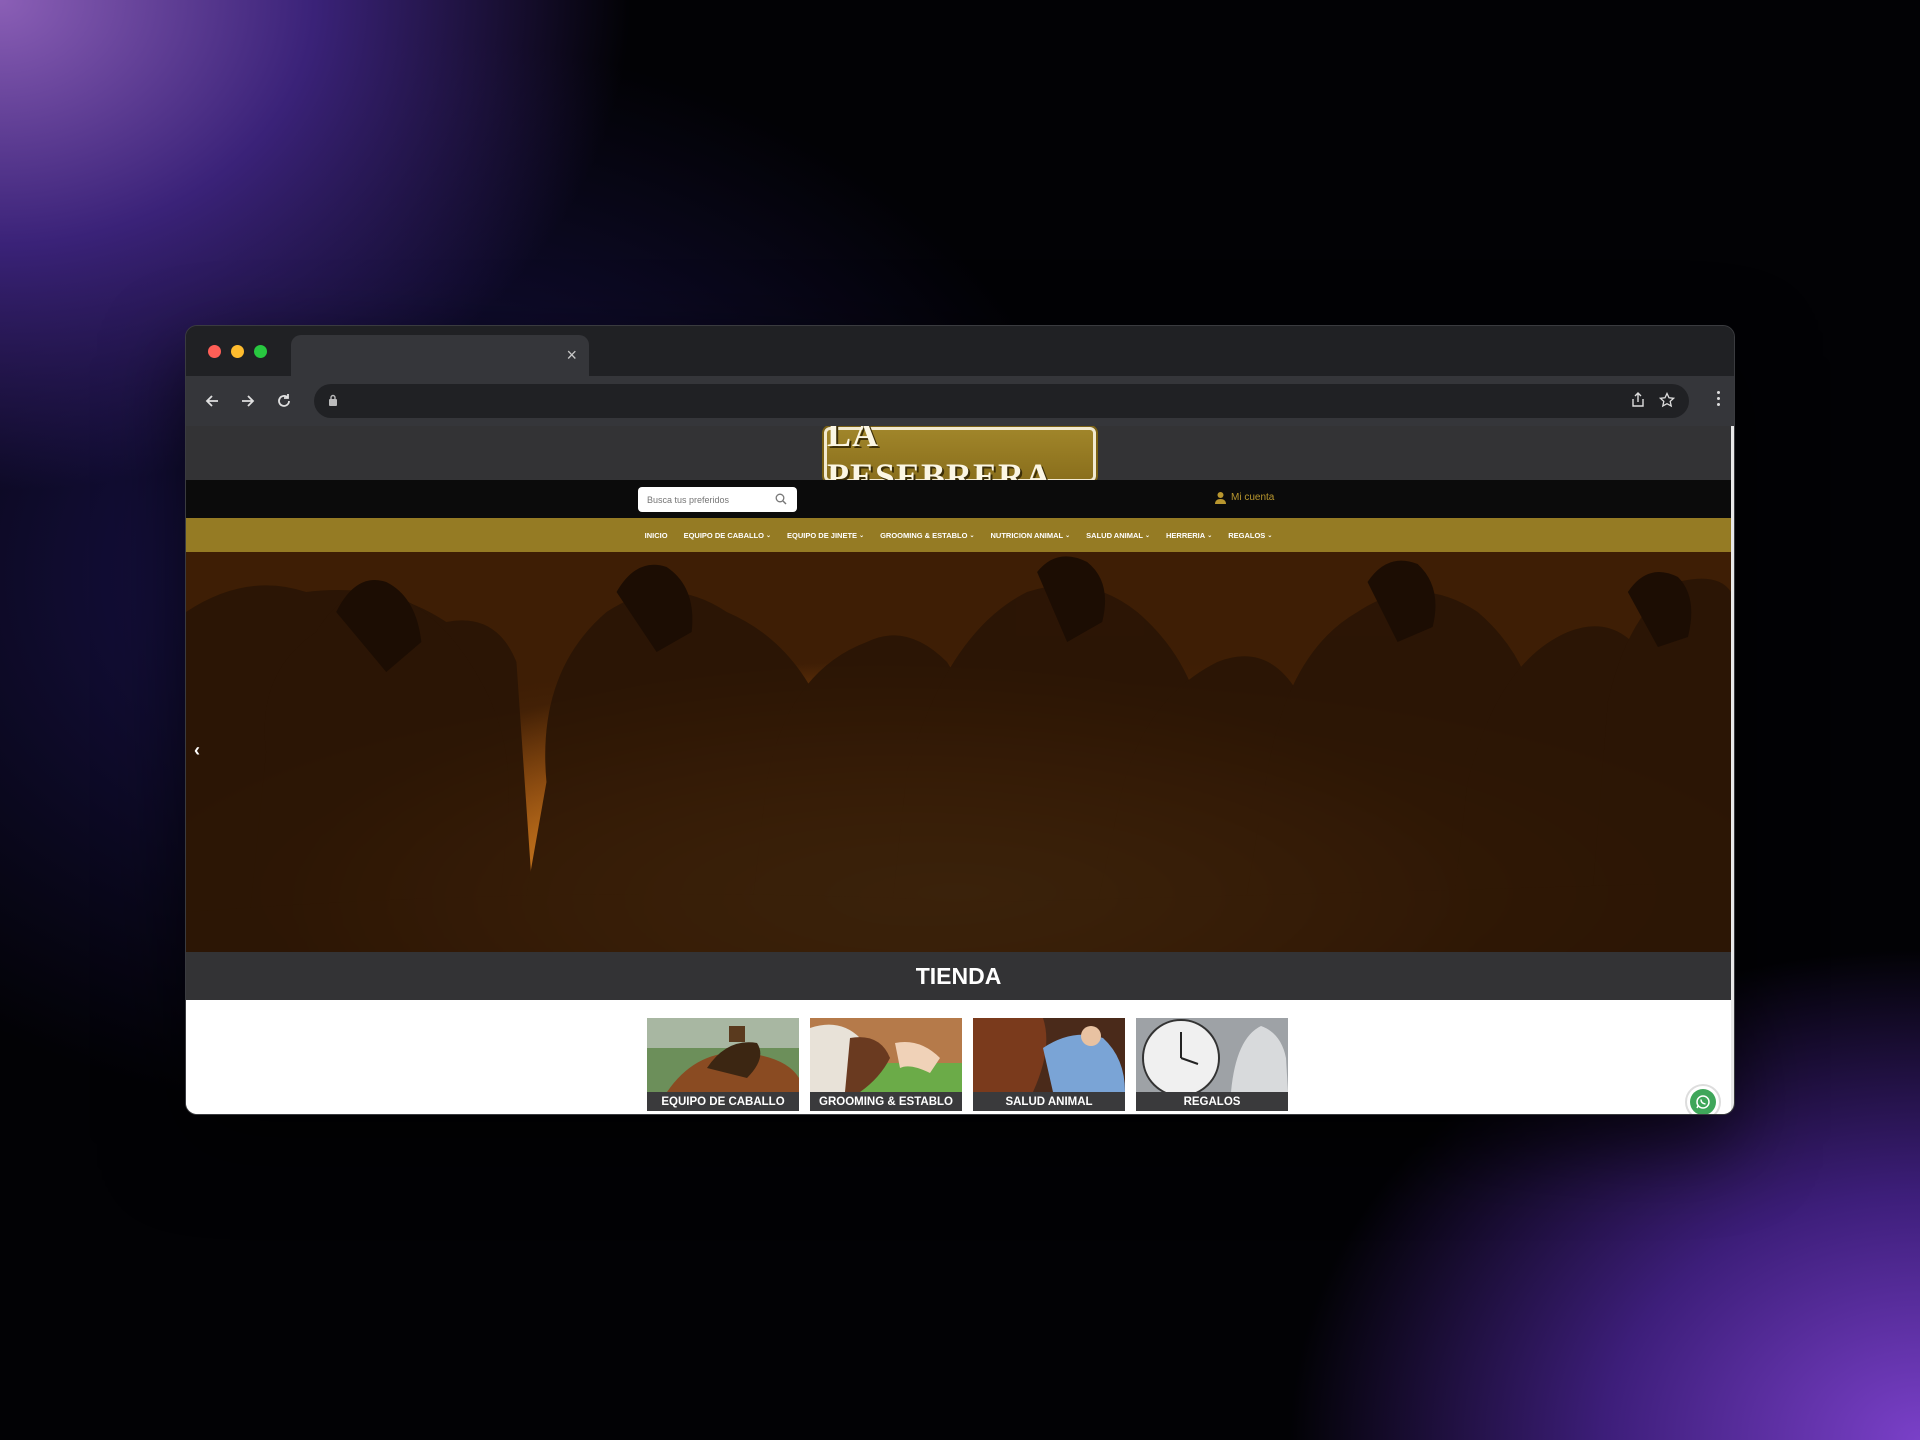 Image resolution: width=1920 pixels, height=1440 pixels. I want to click on nav-item-label: GROOMING & ESTABLO, so click(924, 535).